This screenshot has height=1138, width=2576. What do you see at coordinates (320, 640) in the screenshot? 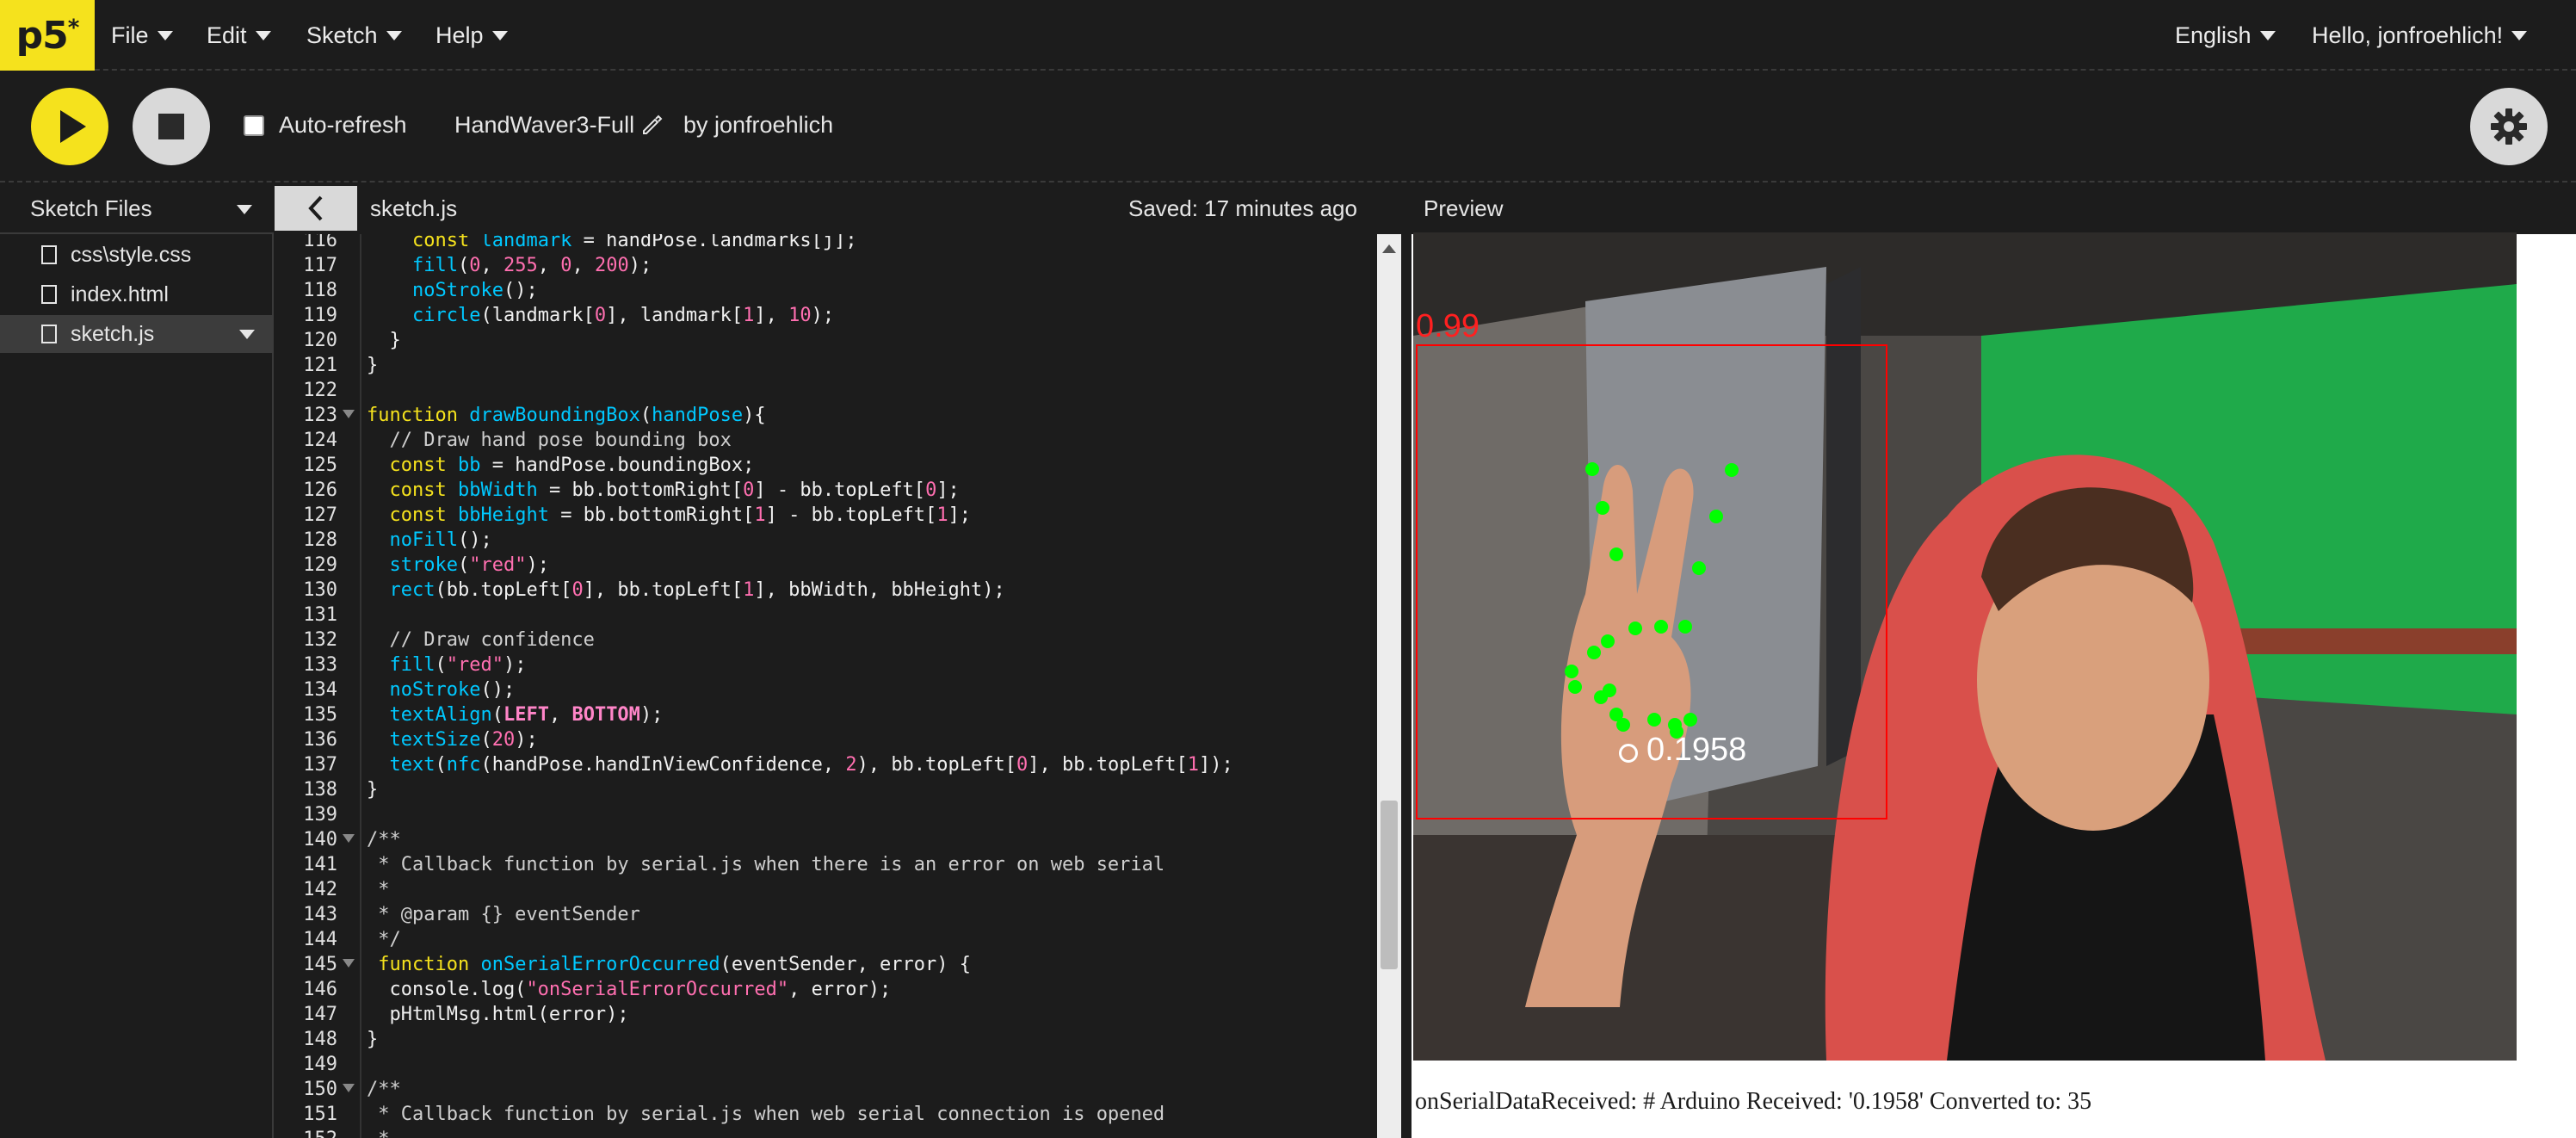
I see `line-number: 132` at bounding box center [320, 640].